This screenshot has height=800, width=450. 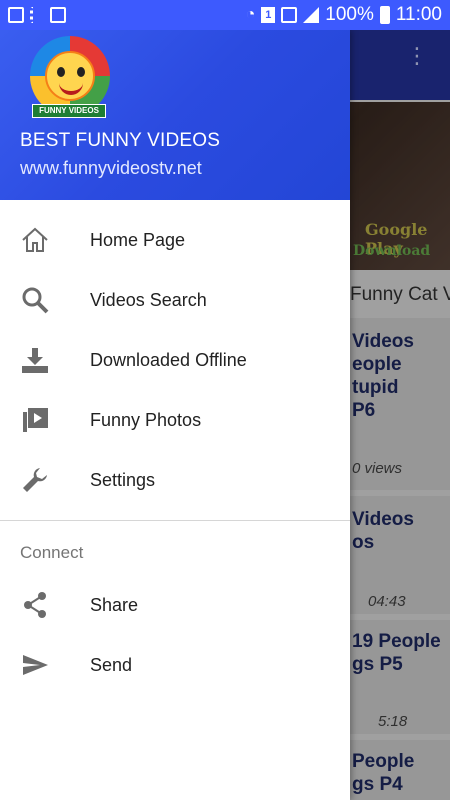 I want to click on menu-item-videos-search: Videos Search, so click(x=175, y=300).